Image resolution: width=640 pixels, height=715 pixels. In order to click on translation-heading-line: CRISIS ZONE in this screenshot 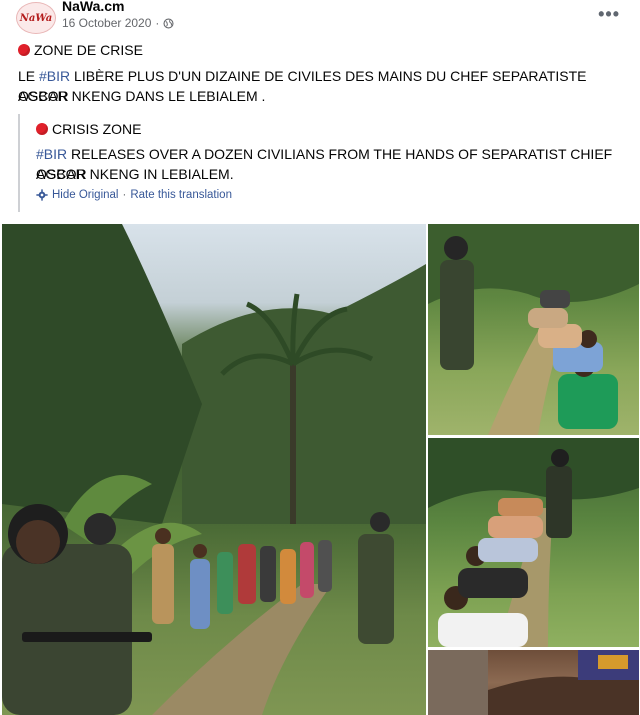, I will do `click(88, 129)`.